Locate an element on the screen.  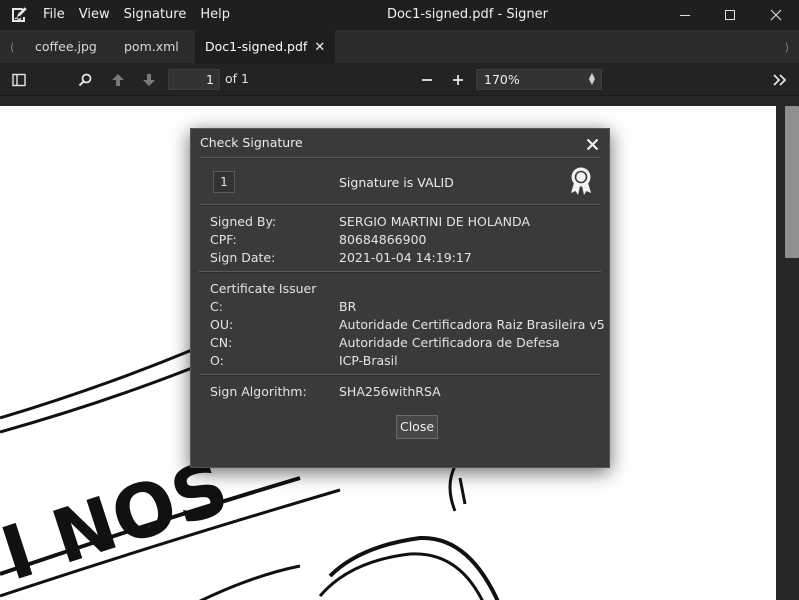
menu-view: View is located at coordinates (94, 15).